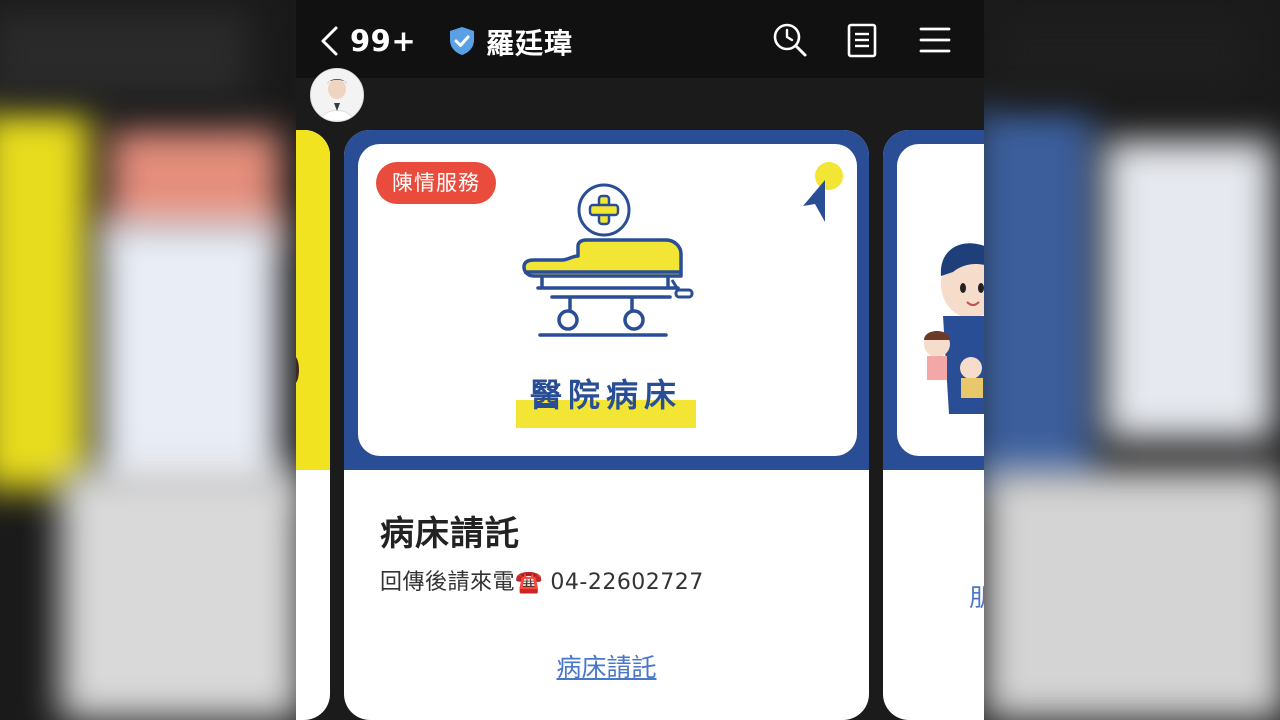  I want to click on image-caption-text: 醫院病床, so click(605, 395).